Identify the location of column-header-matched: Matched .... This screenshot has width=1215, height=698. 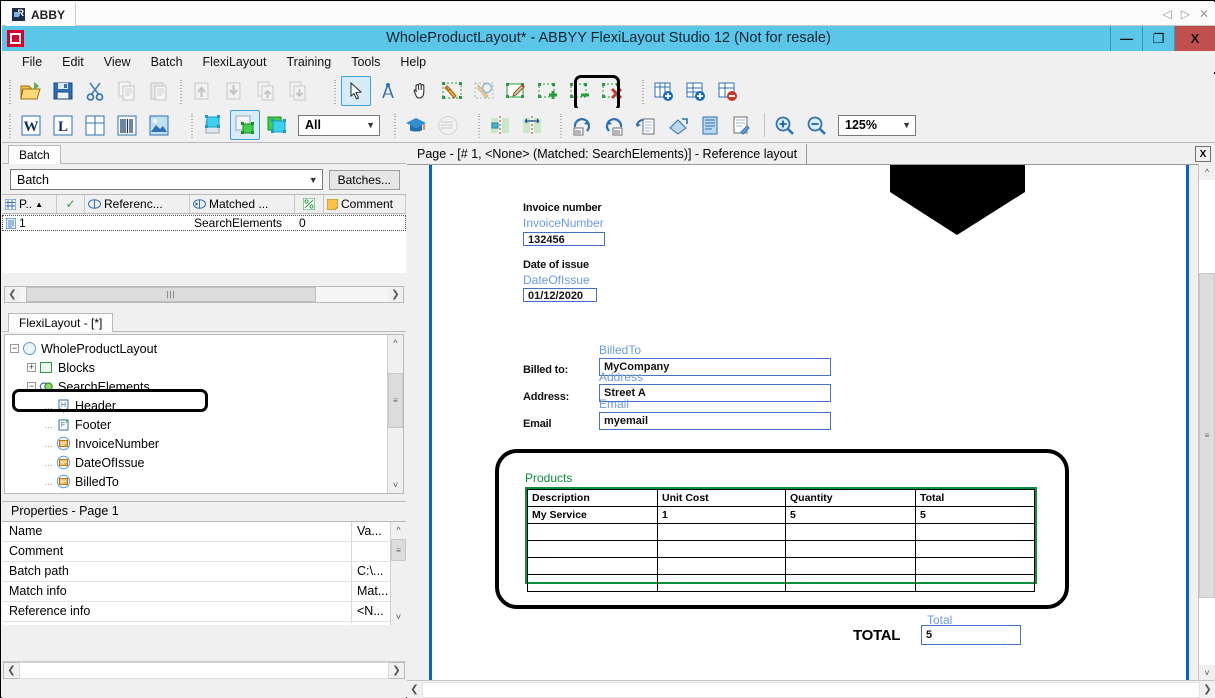
(242, 204).